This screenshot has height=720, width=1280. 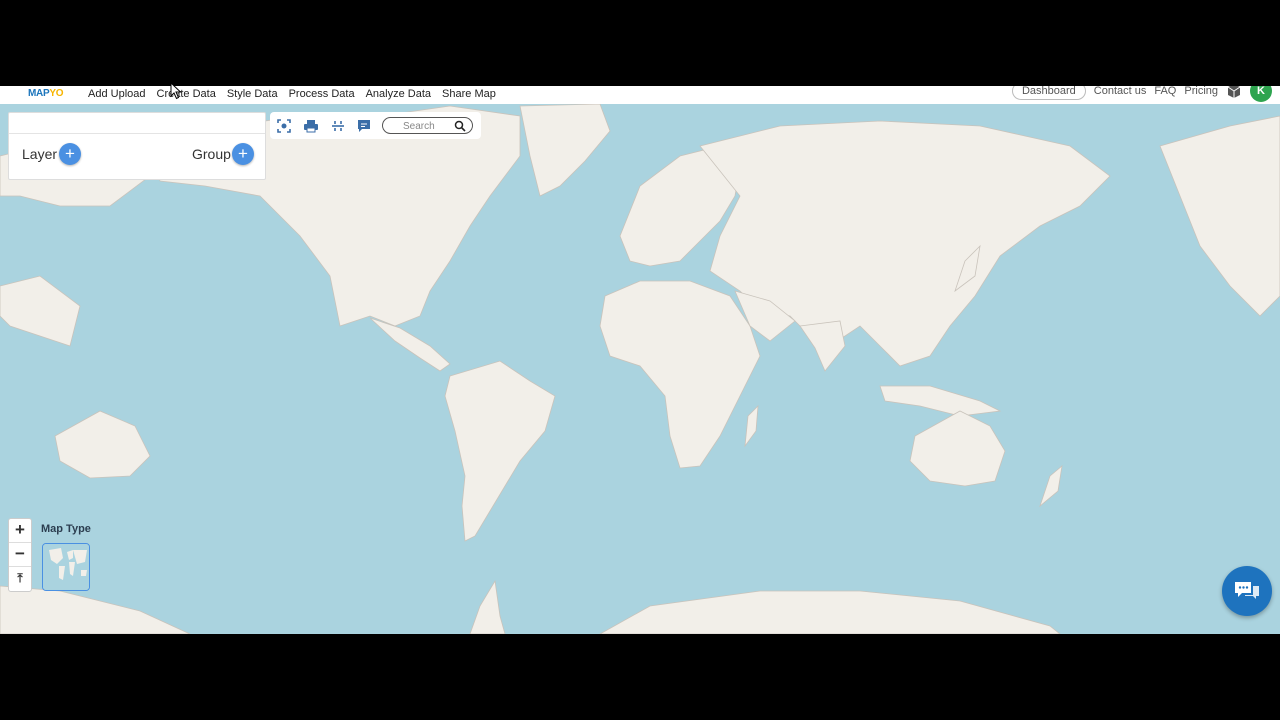 I want to click on zoom-out-button: −, so click(x=20, y=555).